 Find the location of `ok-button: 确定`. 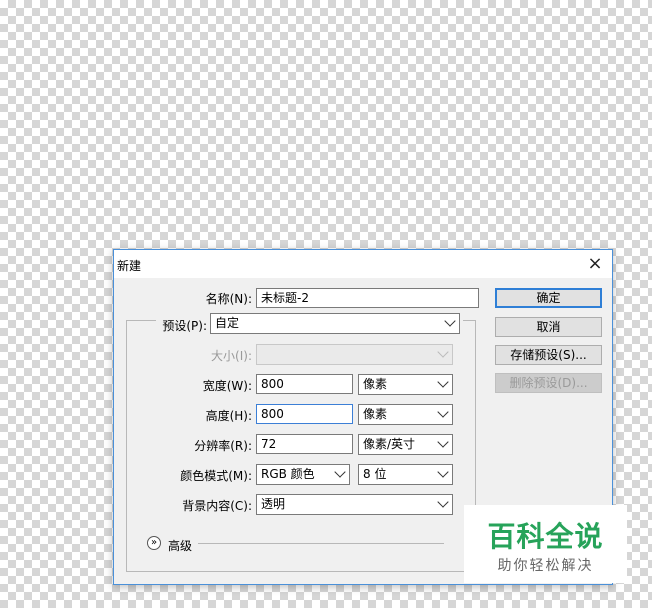

ok-button: 确定 is located at coordinates (548, 298).